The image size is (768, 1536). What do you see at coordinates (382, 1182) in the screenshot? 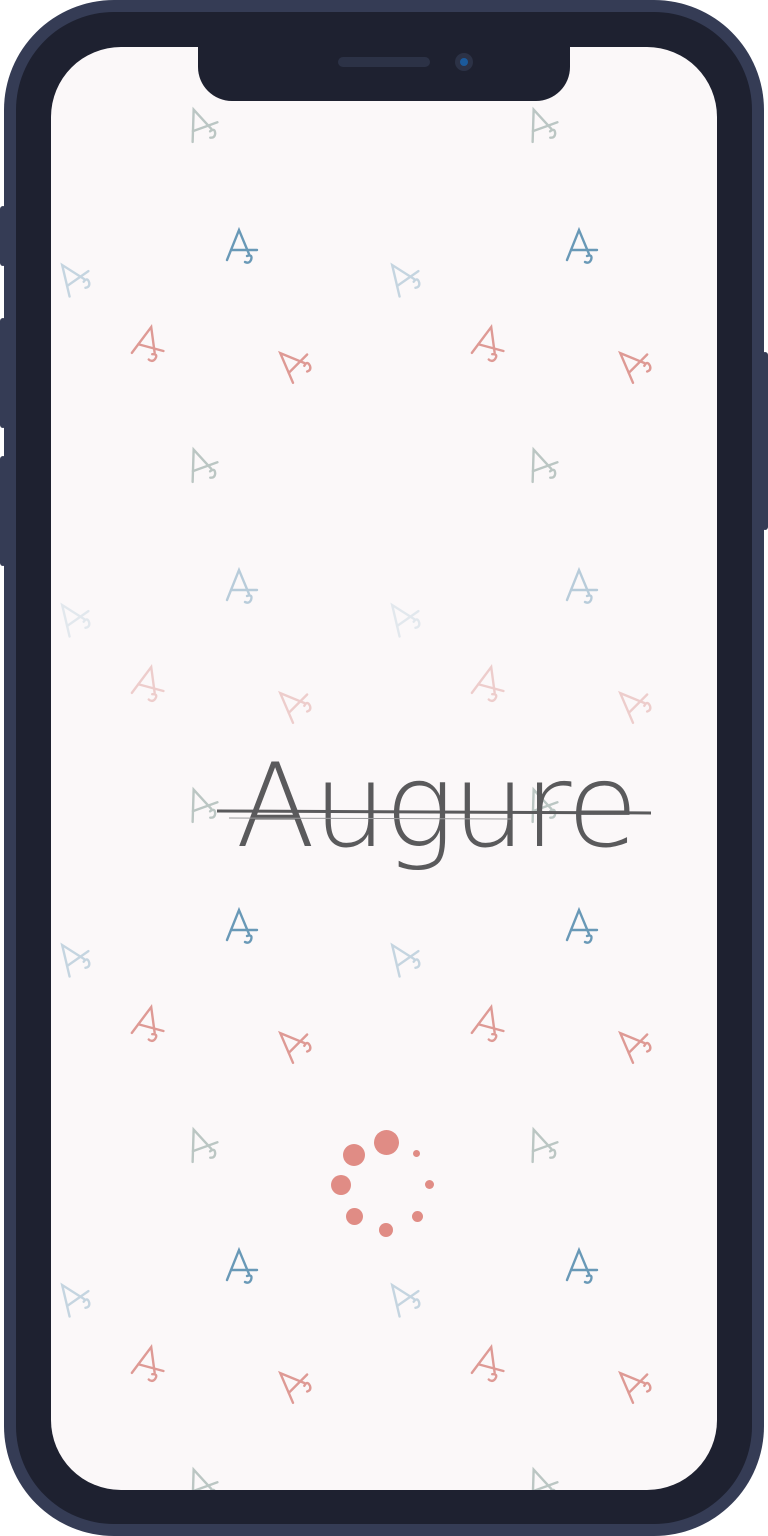
I see `loading-spinner-icon` at bounding box center [382, 1182].